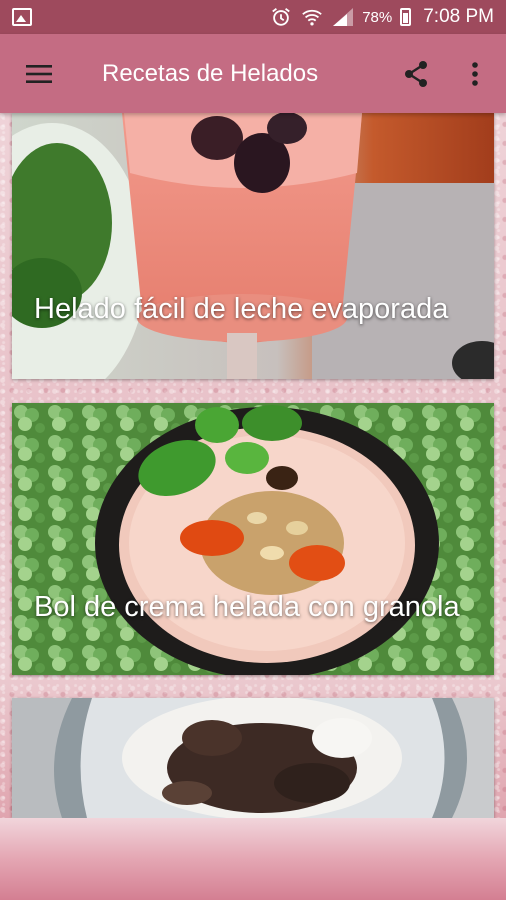 This screenshot has height=900, width=506. I want to click on signal-icon, so click(343, 17).